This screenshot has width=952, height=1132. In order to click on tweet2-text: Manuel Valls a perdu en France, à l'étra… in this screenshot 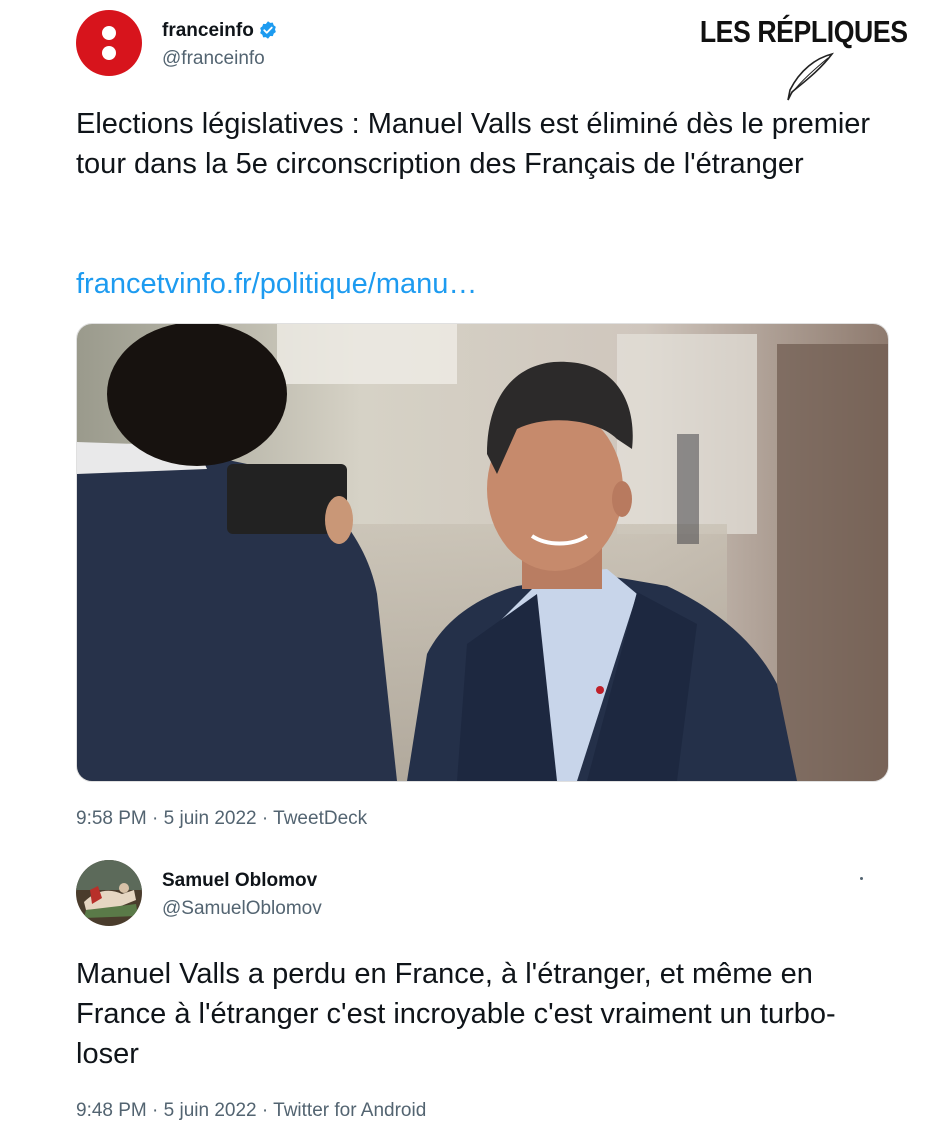, I will do `click(456, 1014)`.